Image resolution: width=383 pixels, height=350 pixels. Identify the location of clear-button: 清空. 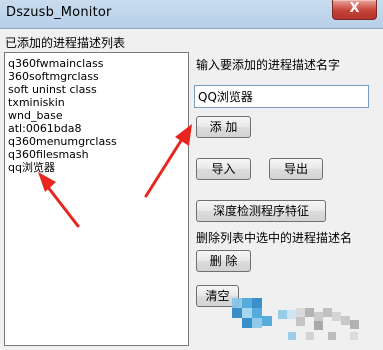
(217, 296).